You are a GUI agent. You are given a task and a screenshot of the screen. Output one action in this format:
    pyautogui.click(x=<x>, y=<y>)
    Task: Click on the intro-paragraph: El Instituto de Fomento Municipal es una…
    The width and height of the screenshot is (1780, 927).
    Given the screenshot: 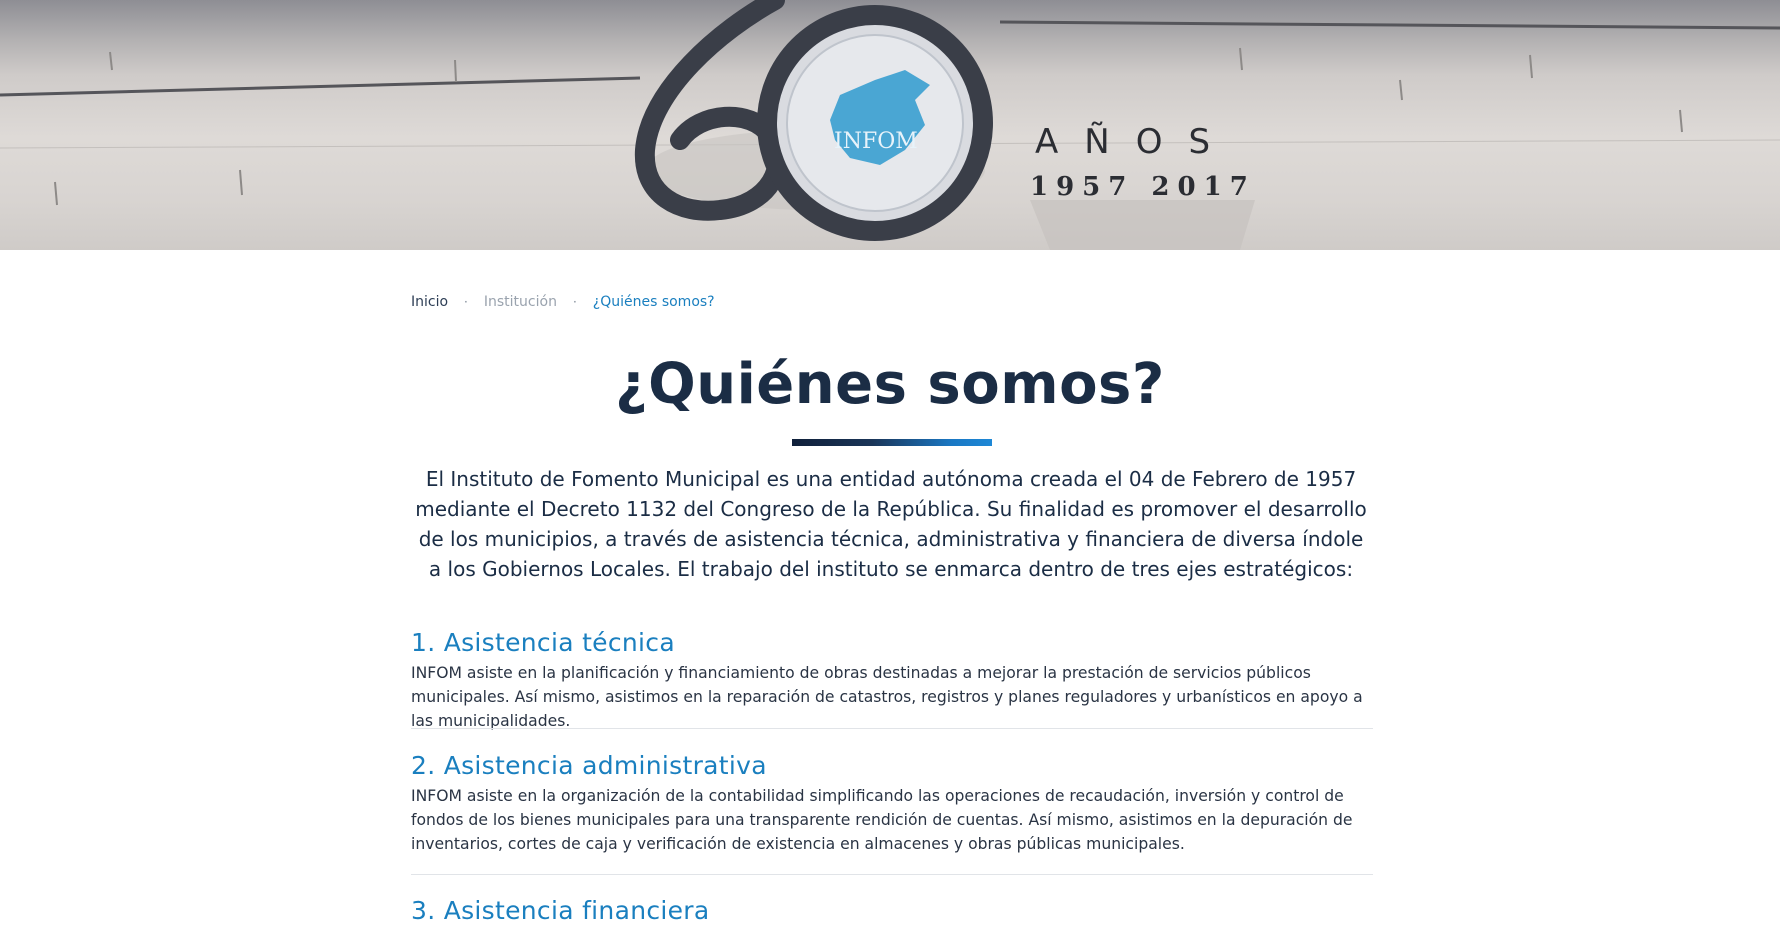 What is the action you would take?
    pyautogui.click(x=891, y=524)
    